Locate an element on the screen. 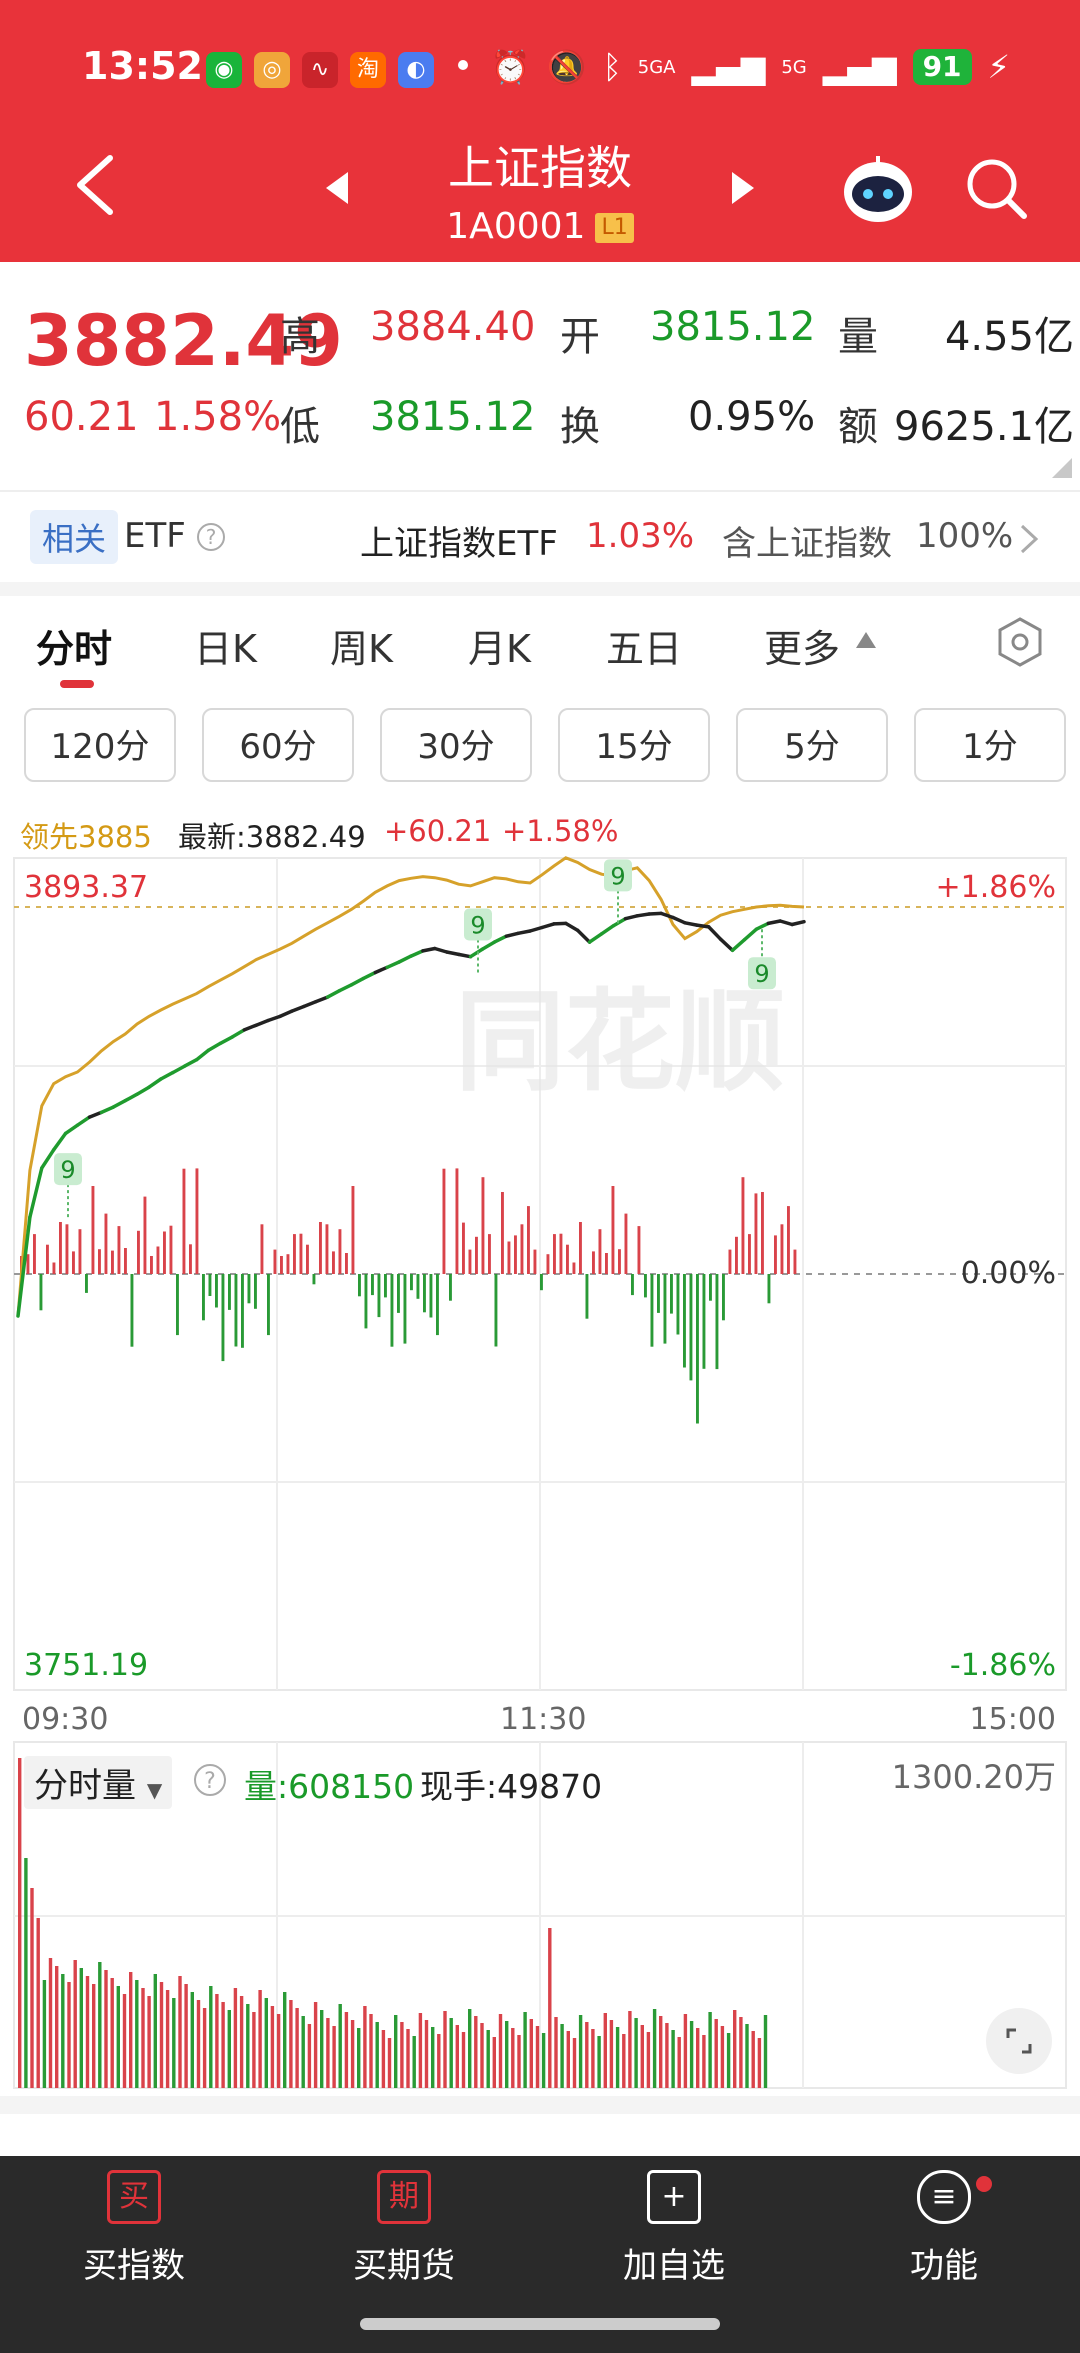 This screenshot has width=1080, height=2353. robot-assistant-icon is located at coordinates (878, 190).